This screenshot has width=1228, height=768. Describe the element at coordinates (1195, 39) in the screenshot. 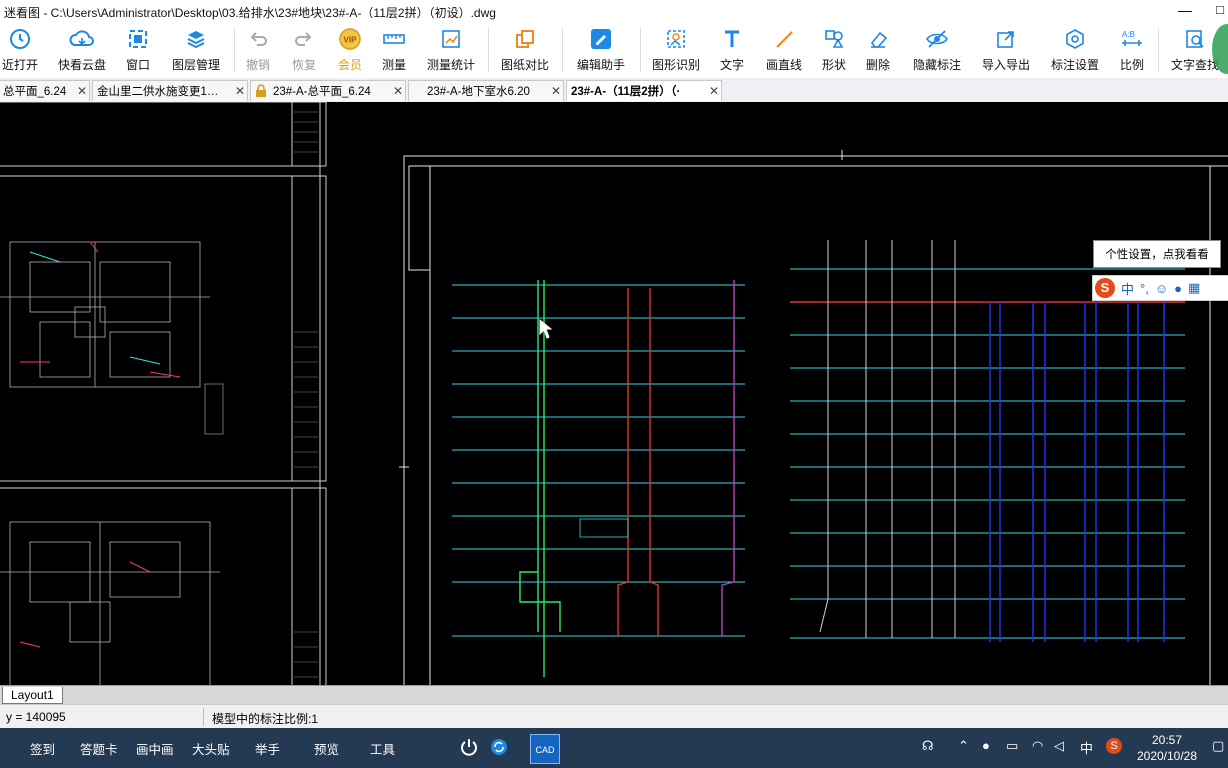

I see `text-search-icon` at that location.